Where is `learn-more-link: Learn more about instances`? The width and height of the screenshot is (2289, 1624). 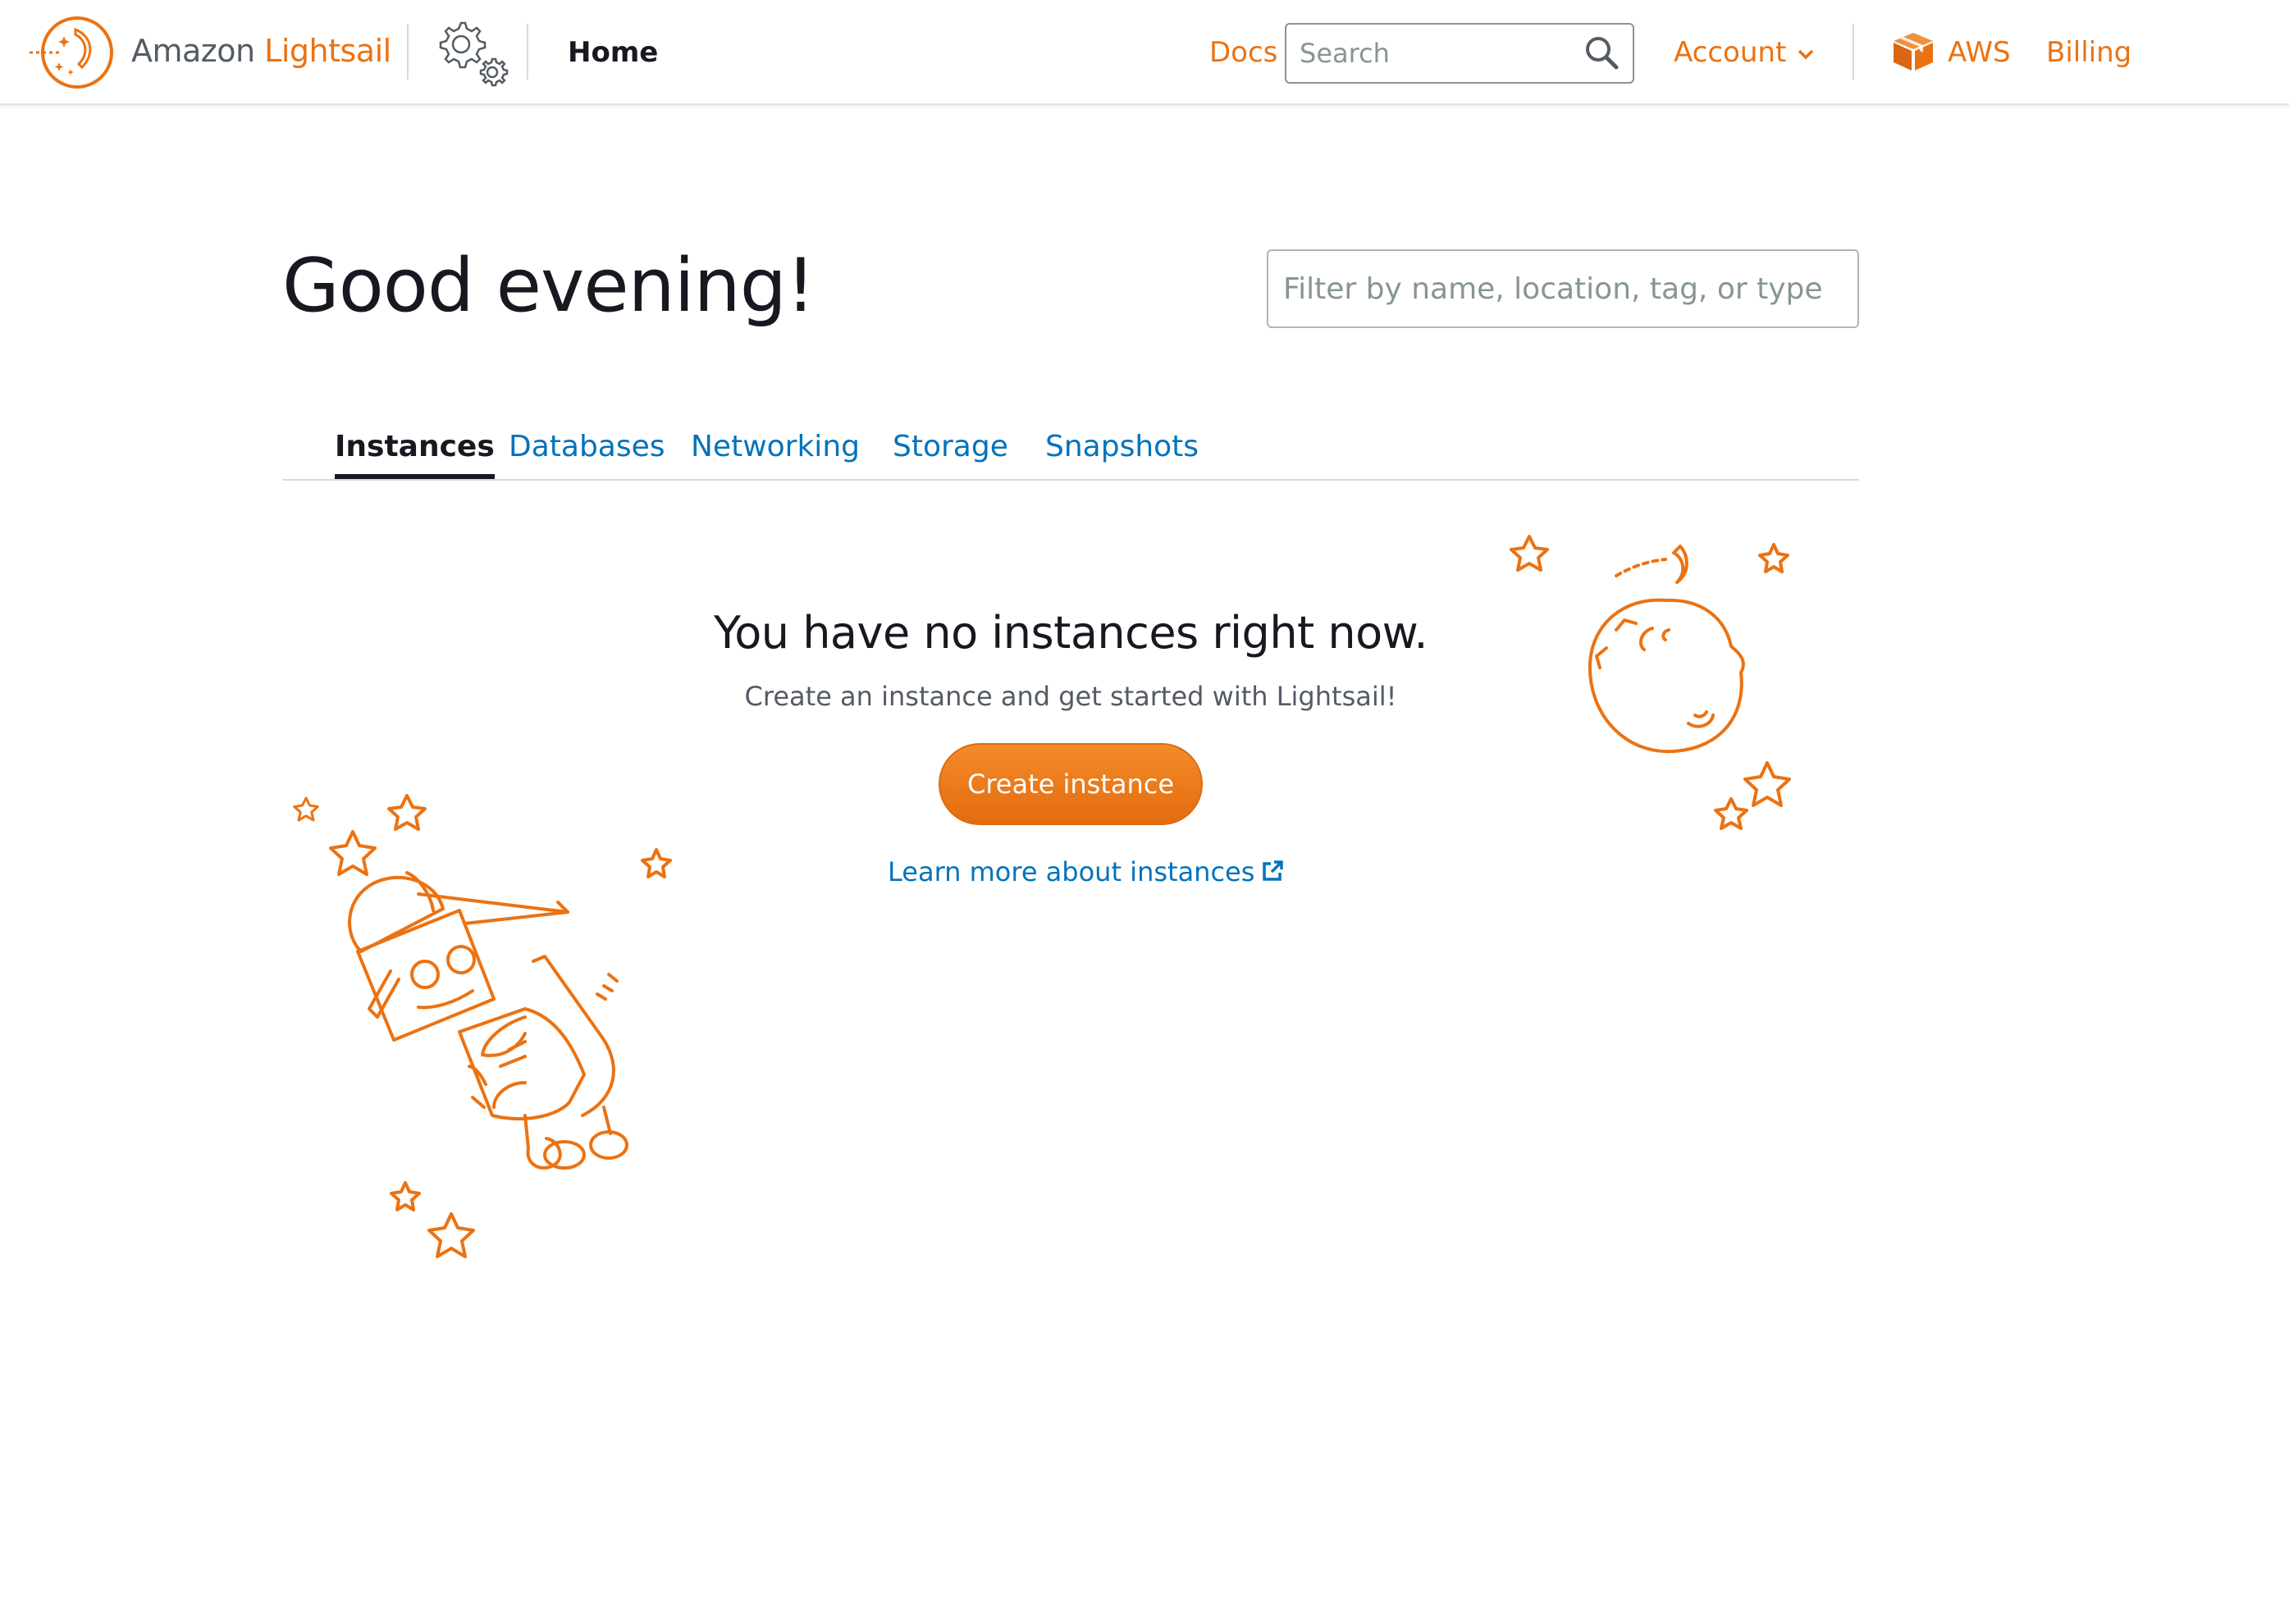 learn-more-link: Learn more about instances is located at coordinates (1086, 871).